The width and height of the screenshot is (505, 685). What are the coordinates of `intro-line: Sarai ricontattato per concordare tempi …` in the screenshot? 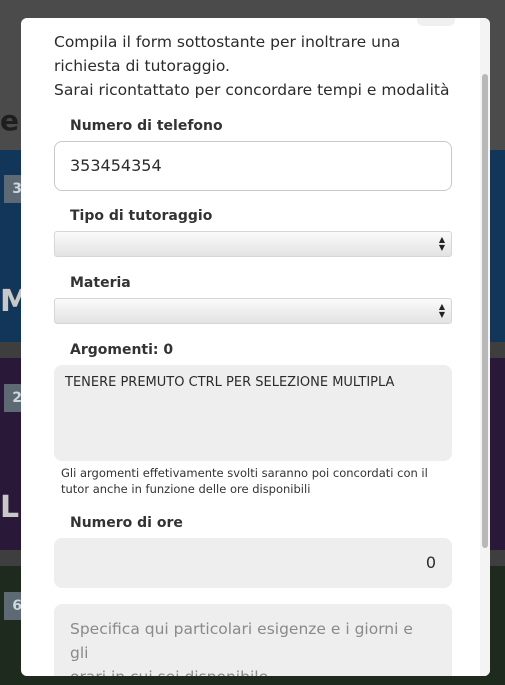 It's located at (252, 90).